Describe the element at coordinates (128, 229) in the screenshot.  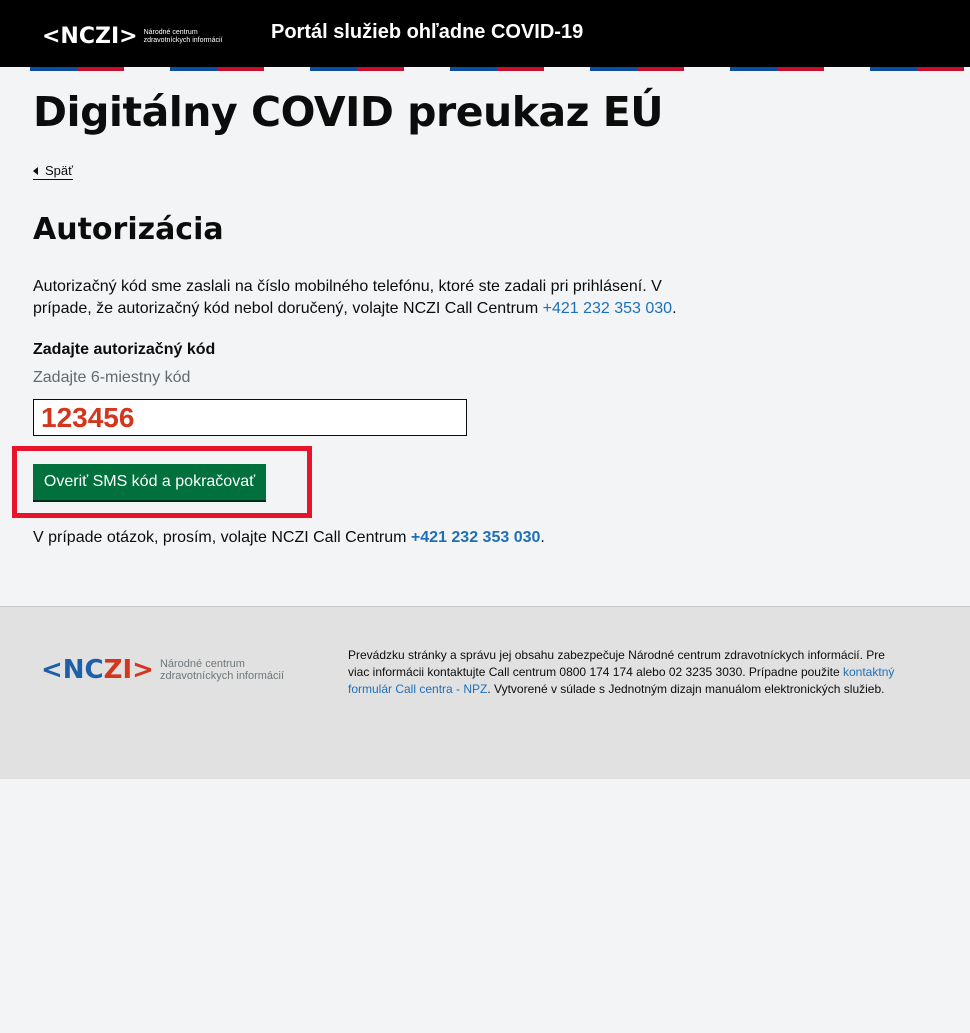
I see `section-title: Autorizácia` at that location.